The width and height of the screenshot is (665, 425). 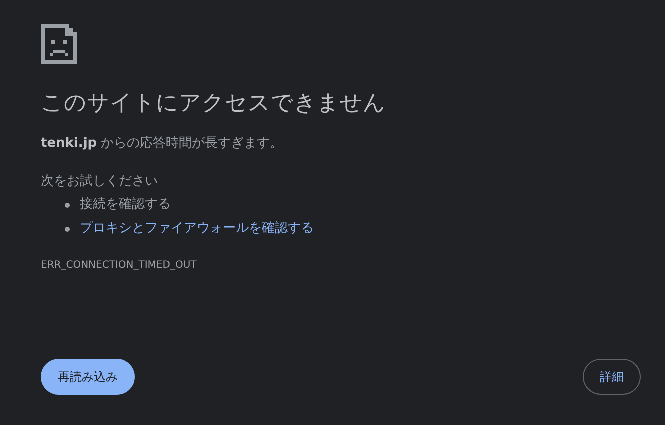 I want to click on details-button: 詳細, so click(x=612, y=377).